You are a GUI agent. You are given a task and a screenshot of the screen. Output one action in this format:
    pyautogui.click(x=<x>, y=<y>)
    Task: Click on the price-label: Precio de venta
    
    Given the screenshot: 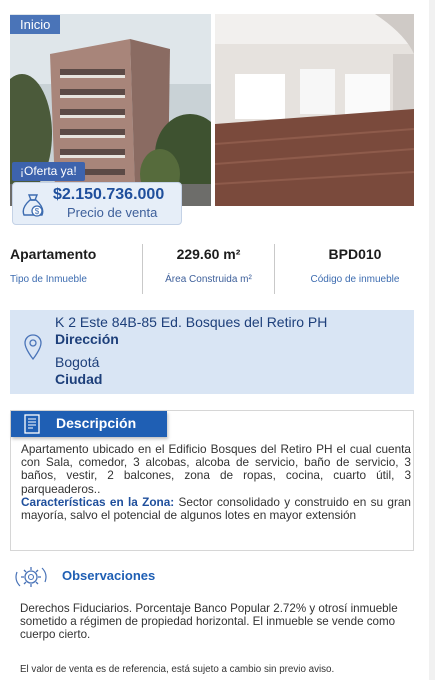 What is the action you would take?
    pyautogui.click(x=112, y=212)
    